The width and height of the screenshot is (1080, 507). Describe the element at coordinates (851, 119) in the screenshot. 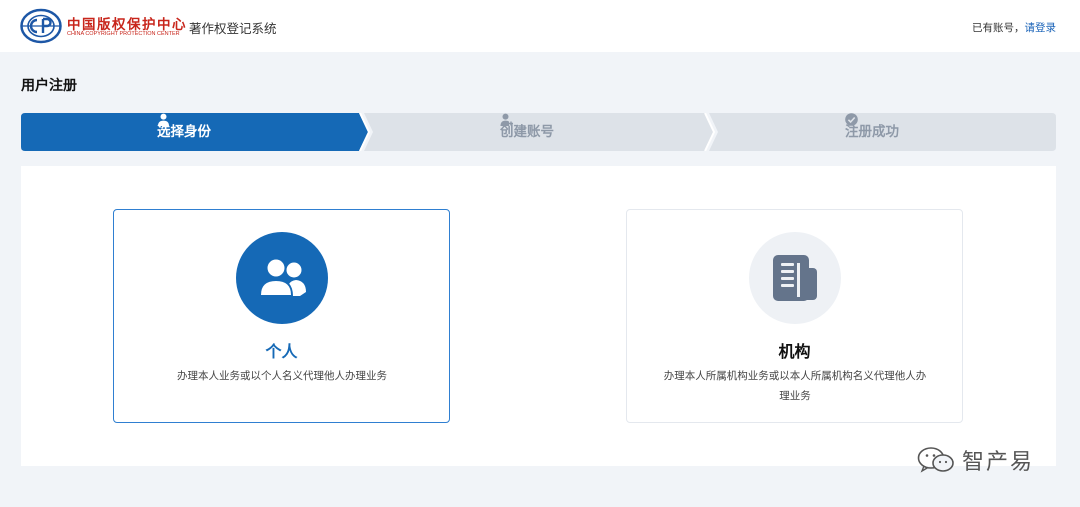

I see `check-circle-icon` at that location.